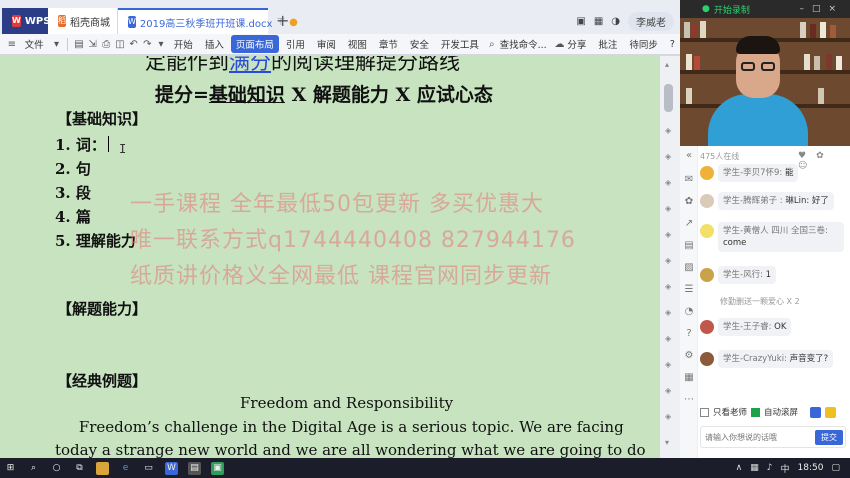 The width and height of the screenshot is (850, 478). I want to click on tab-page-layout: 页面布局, so click(254, 44).